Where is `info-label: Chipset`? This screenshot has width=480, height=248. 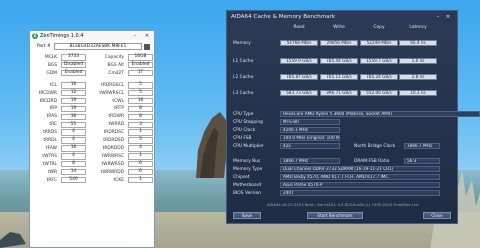
info-label: Chipset is located at coordinates (241, 177).